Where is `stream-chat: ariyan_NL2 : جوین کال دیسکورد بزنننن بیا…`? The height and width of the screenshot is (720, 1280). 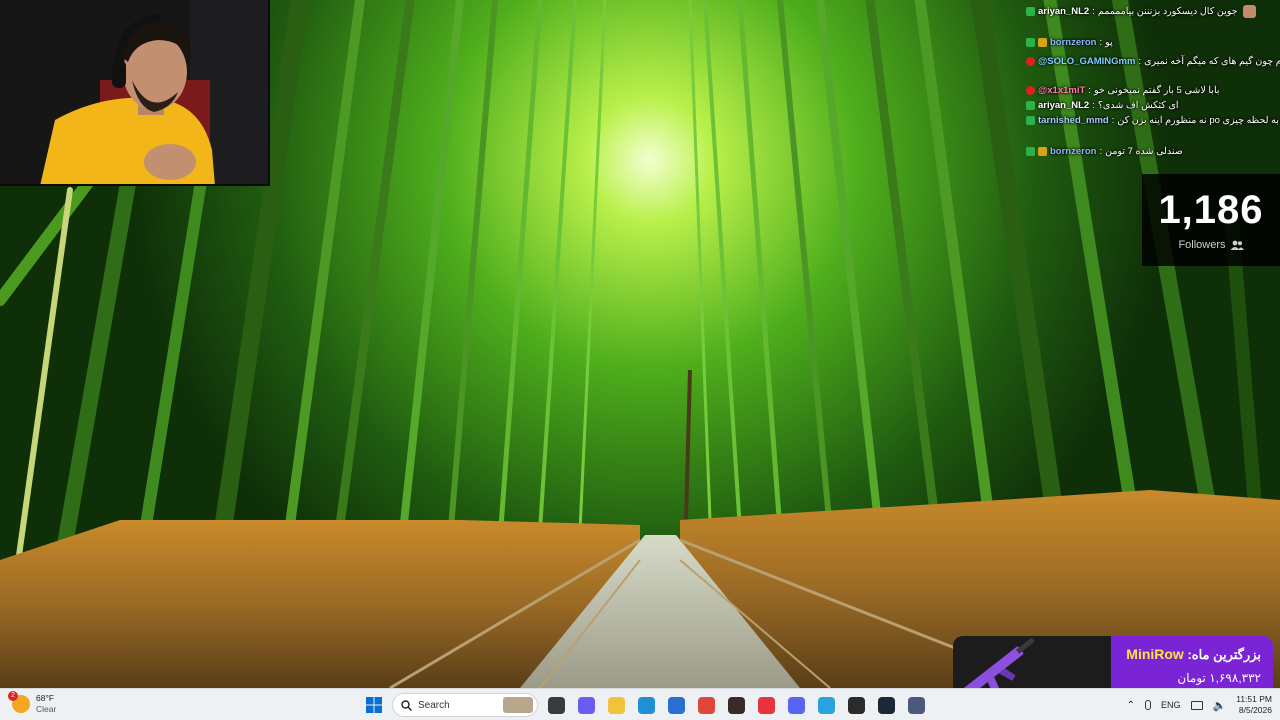 stream-chat: ariyan_NL2 : جوین کال دیسکورد بزنننن بیا… is located at coordinates (1151, 90).